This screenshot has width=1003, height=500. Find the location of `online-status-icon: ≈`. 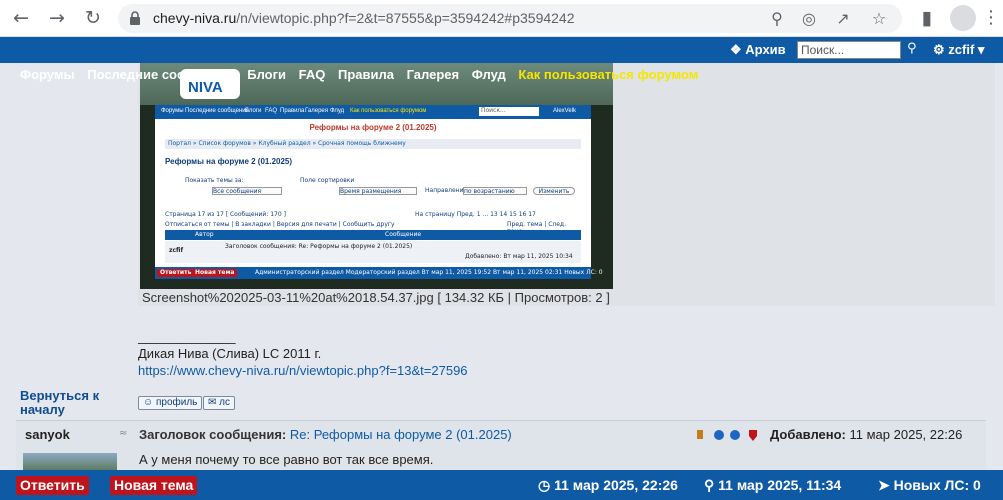

online-status-icon: ≈ is located at coordinates (123, 433).